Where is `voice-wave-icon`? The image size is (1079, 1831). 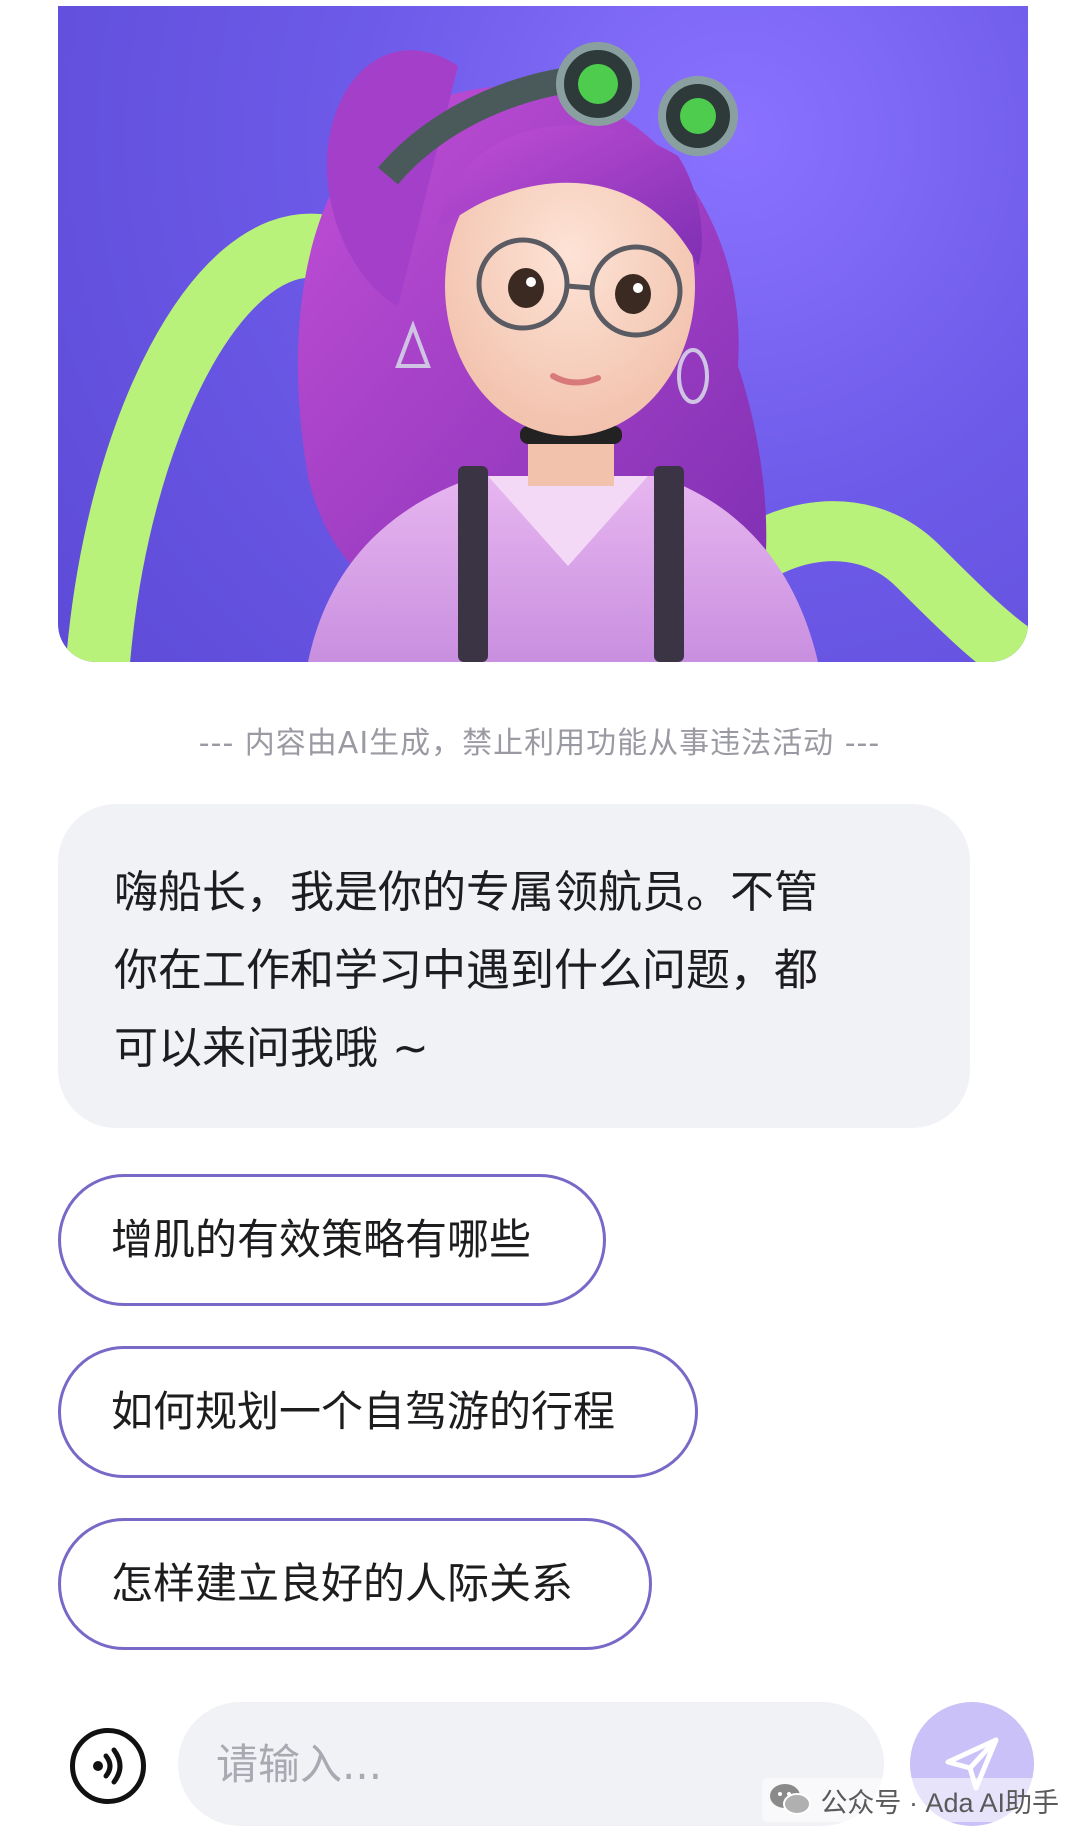
voice-wave-icon is located at coordinates (108, 1766).